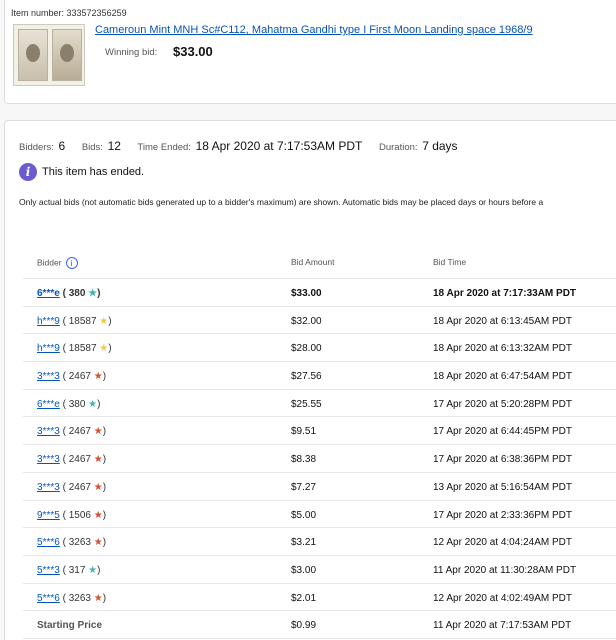 The width and height of the screenshot is (616, 640). I want to click on feedback-score: ( 3263 ★), so click(83, 598).